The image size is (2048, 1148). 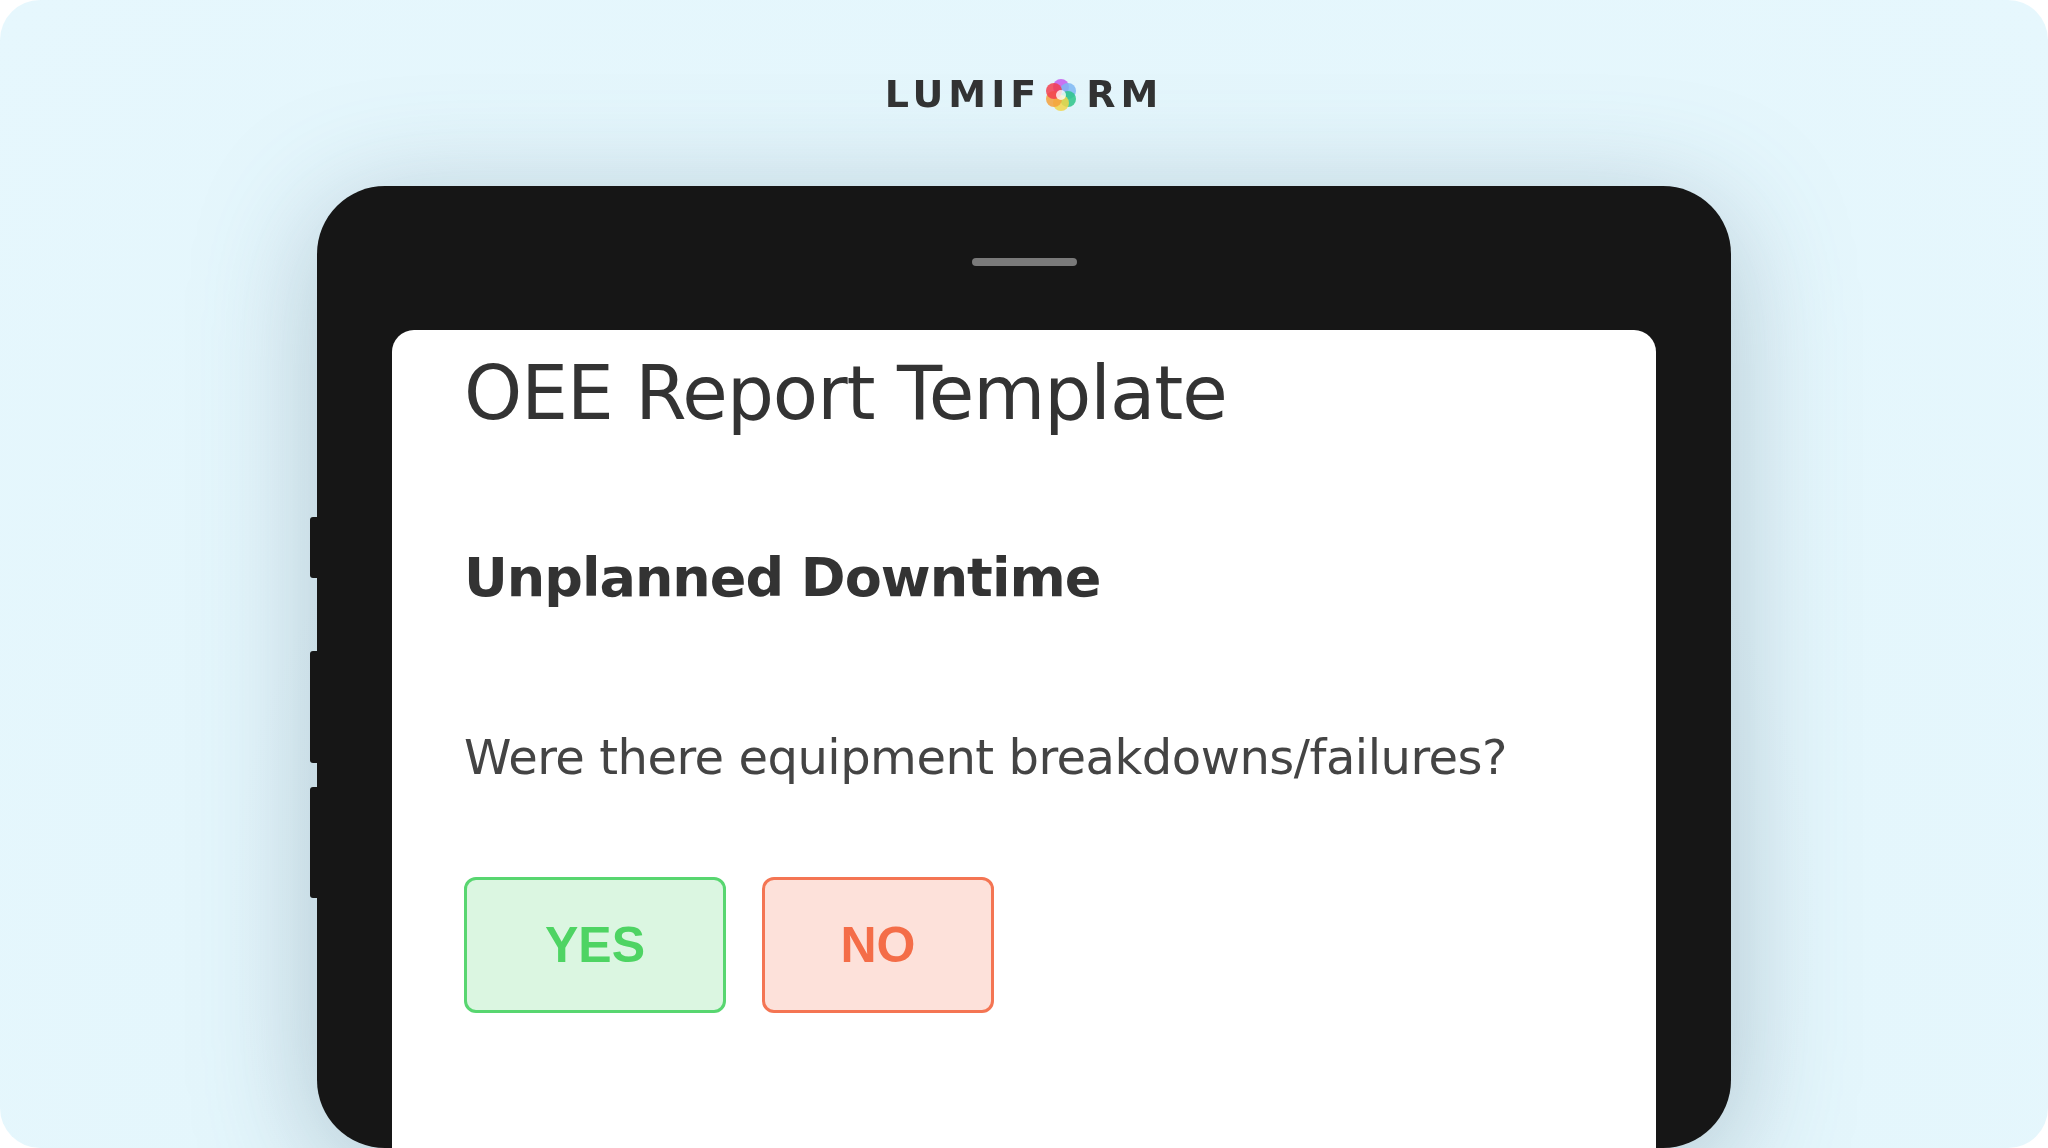 What do you see at coordinates (878, 945) in the screenshot?
I see `answer-button: NO` at bounding box center [878, 945].